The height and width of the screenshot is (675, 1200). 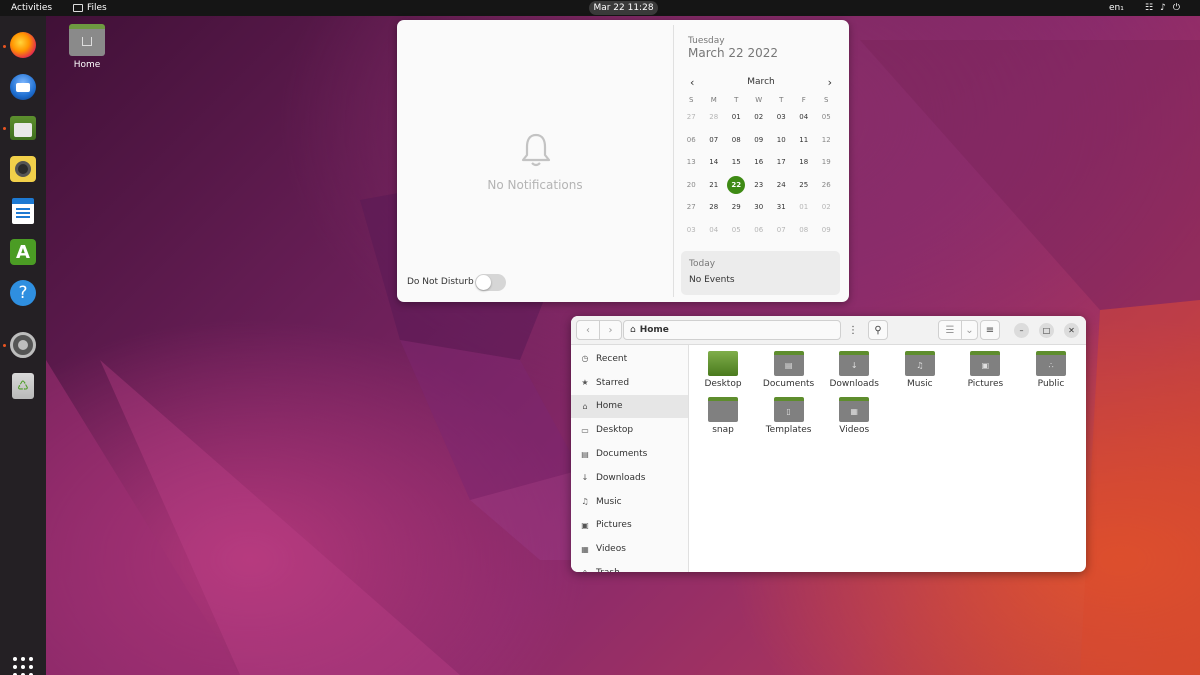 I want to click on desktop-home-icon: Home, so click(x=87, y=47).